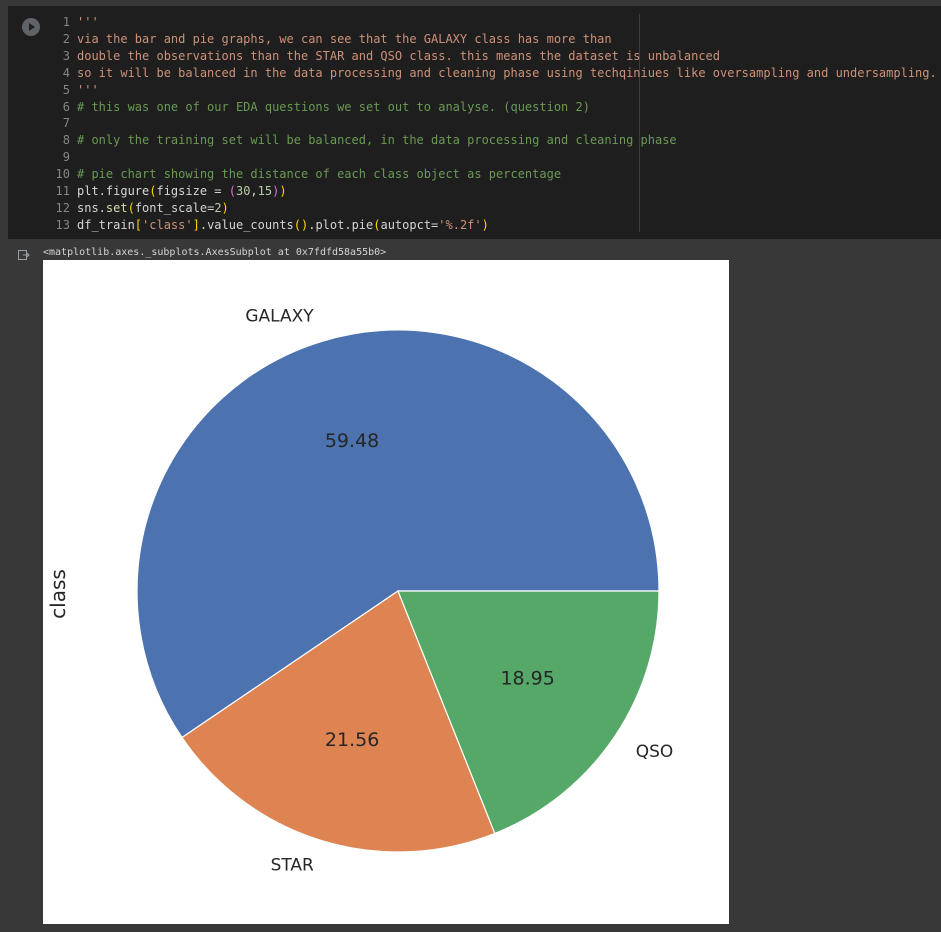 This screenshot has width=941, height=932. I want to click on pct-label-galaxy: 59.48, so click(352, 441).